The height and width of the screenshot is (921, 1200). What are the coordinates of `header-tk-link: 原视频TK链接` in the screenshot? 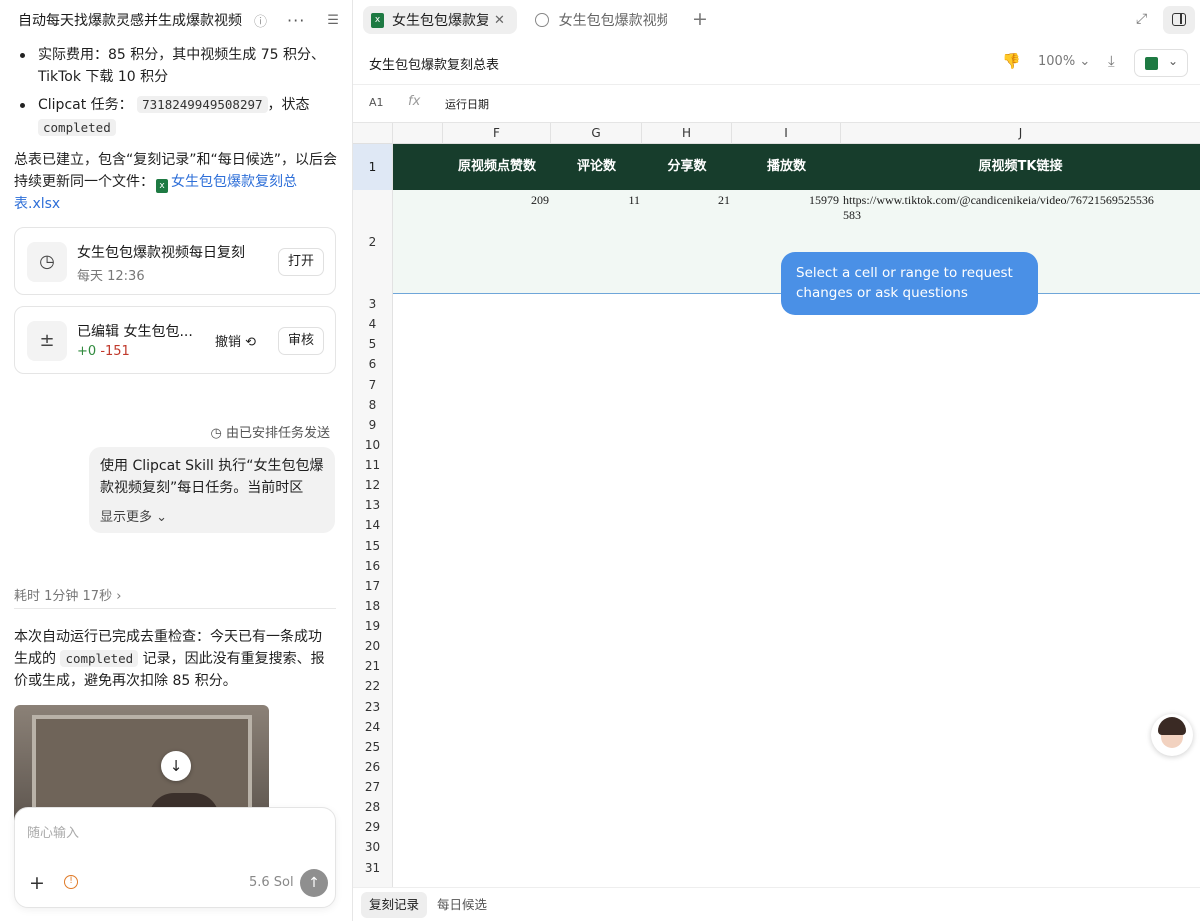 It's located at (1020, 167).